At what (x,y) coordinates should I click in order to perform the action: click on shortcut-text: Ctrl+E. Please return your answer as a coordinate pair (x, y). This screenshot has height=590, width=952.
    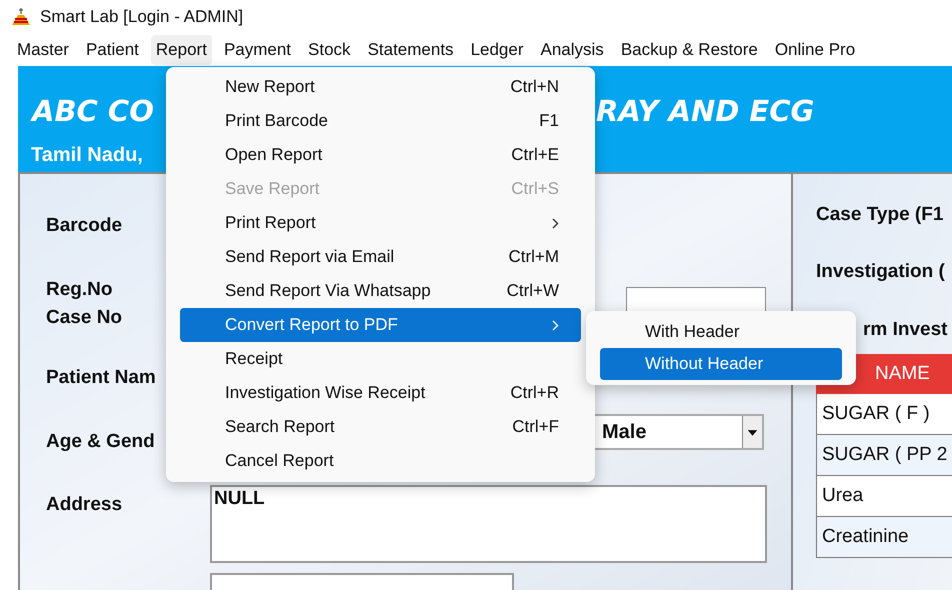
    Looking at the image, I should click on (535, 155).